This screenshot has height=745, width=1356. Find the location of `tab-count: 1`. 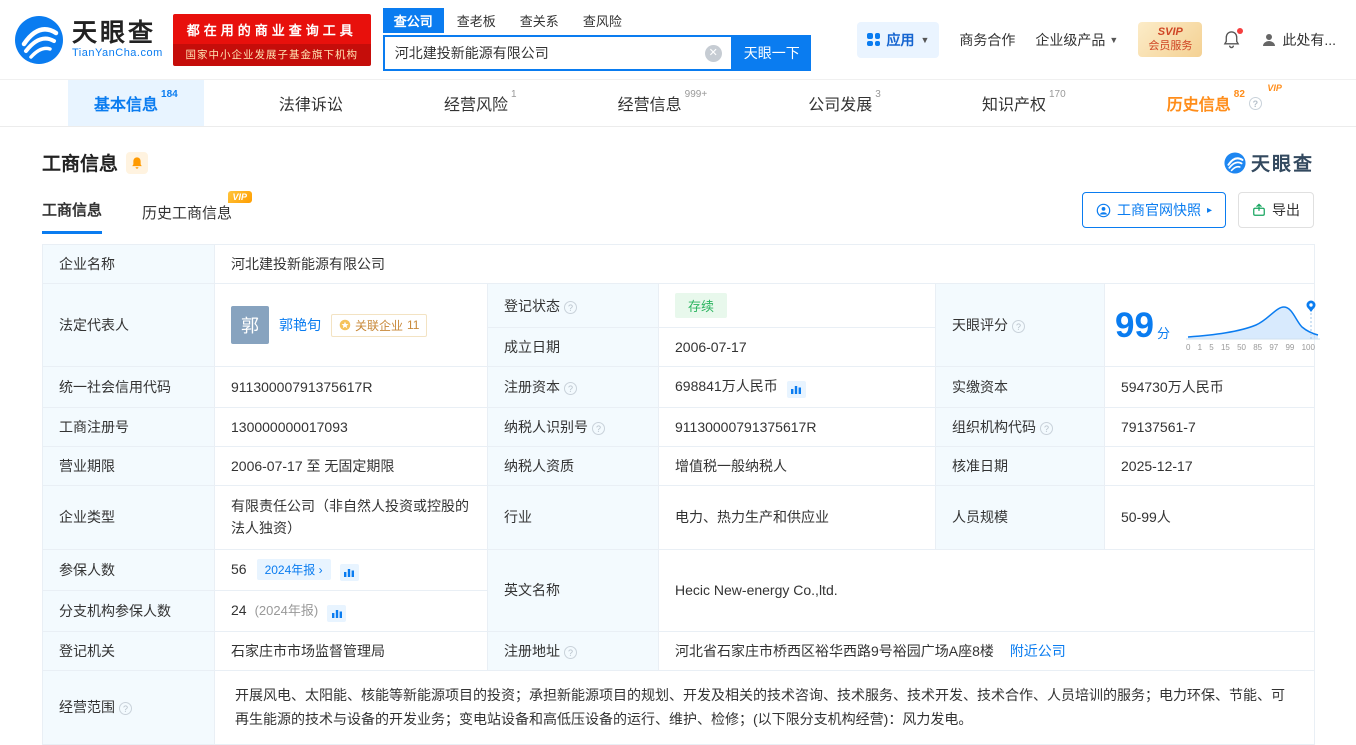

tab-count: 1 is located at coordinates (513, 94).